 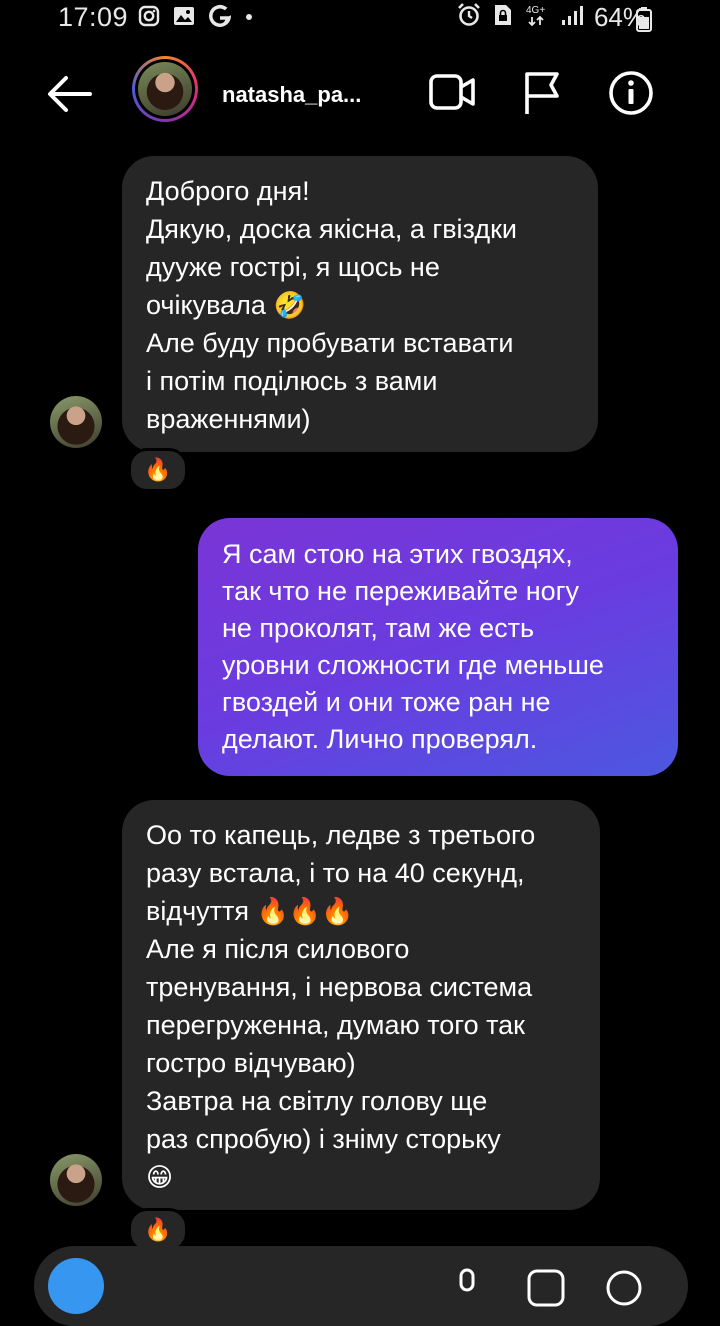 I want to click on message-line: разу встала, і то на 40 секунд,, so click(x=335, y=873).